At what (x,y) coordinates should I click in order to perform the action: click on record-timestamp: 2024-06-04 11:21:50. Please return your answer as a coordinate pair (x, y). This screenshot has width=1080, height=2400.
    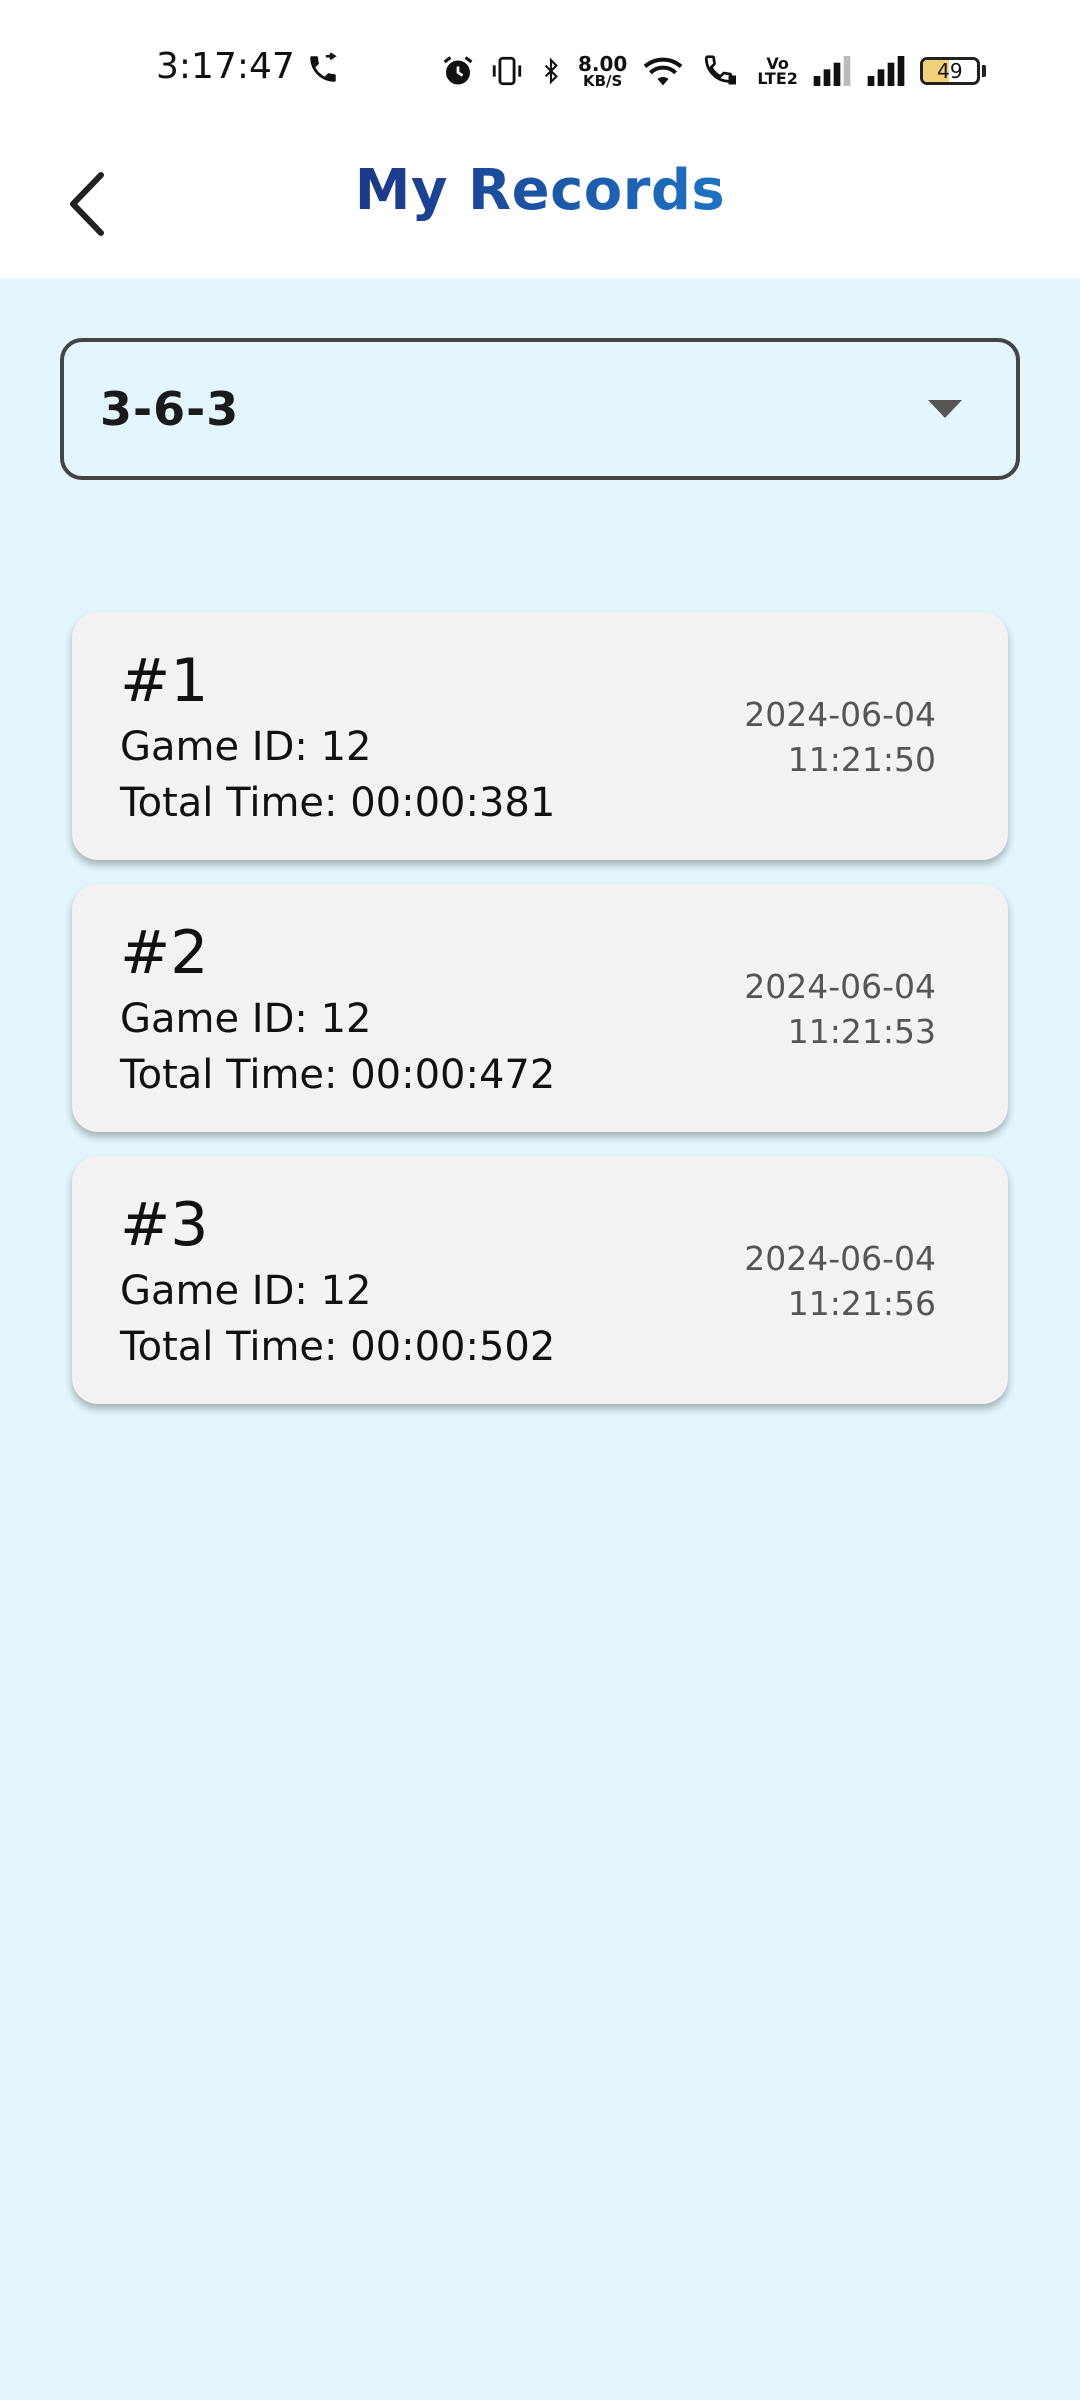
    Looking at the image, I should click on (840, 737).